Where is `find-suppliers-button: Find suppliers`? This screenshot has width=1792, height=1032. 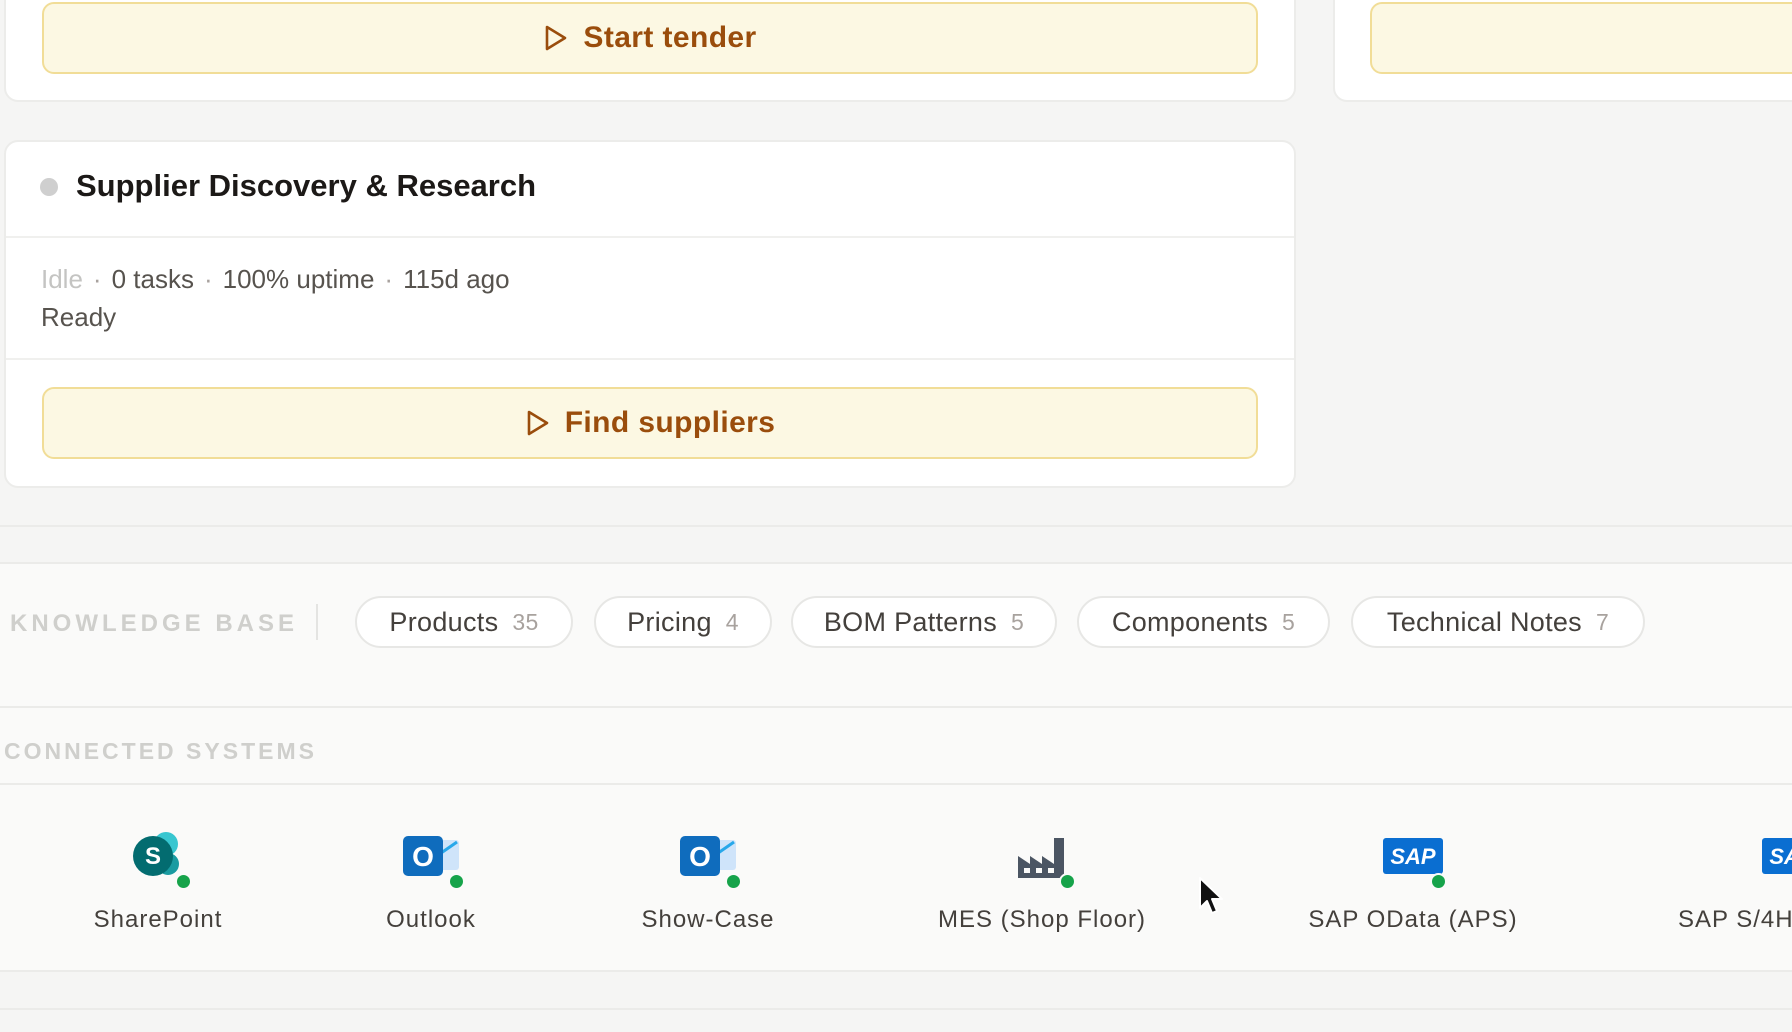
find-suppliers-button: Find suppliers is located at coordinates (650, 423).